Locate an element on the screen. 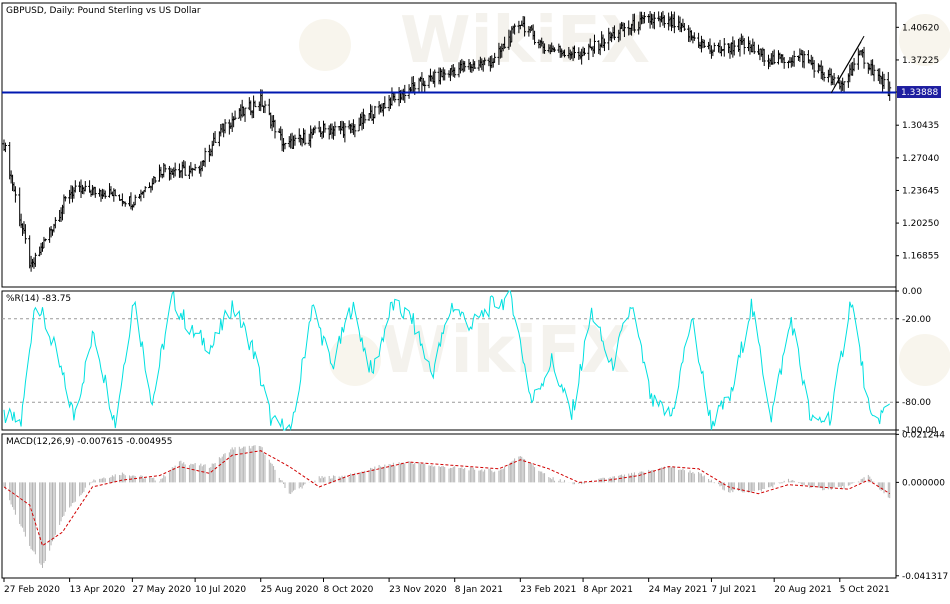  x-tick-label: 23 Nov 2020 is located at coordinates (418, 590).